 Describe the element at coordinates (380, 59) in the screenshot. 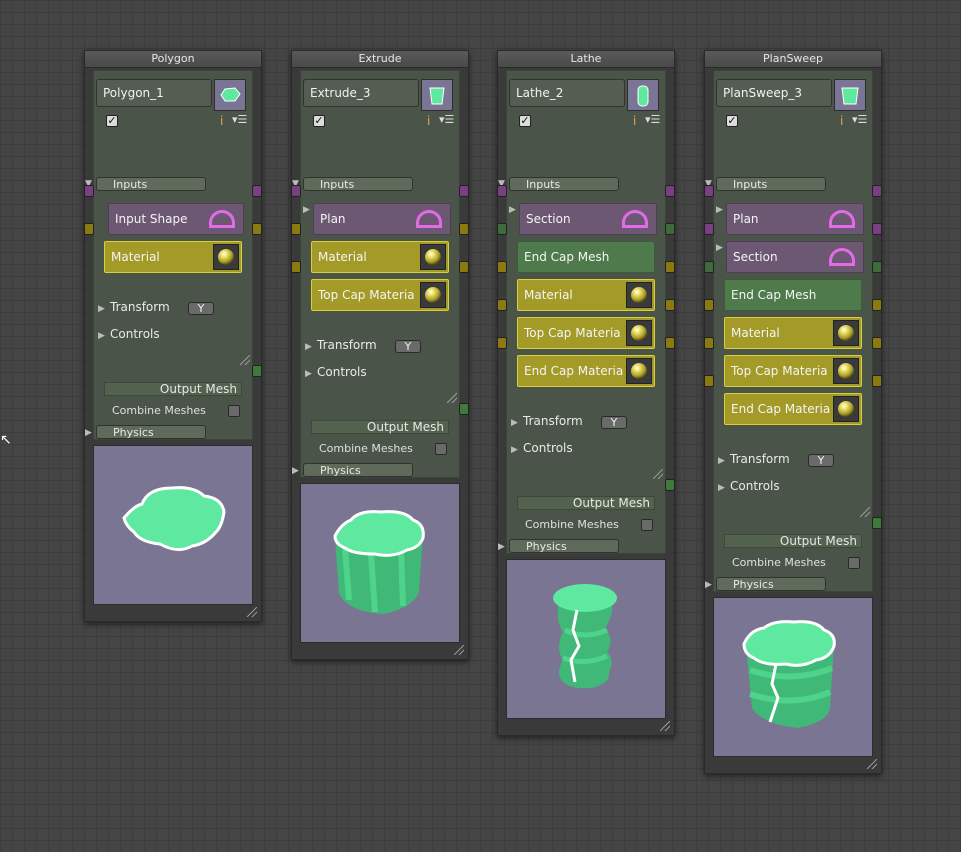

I see `node-title: Extrude` at that location.